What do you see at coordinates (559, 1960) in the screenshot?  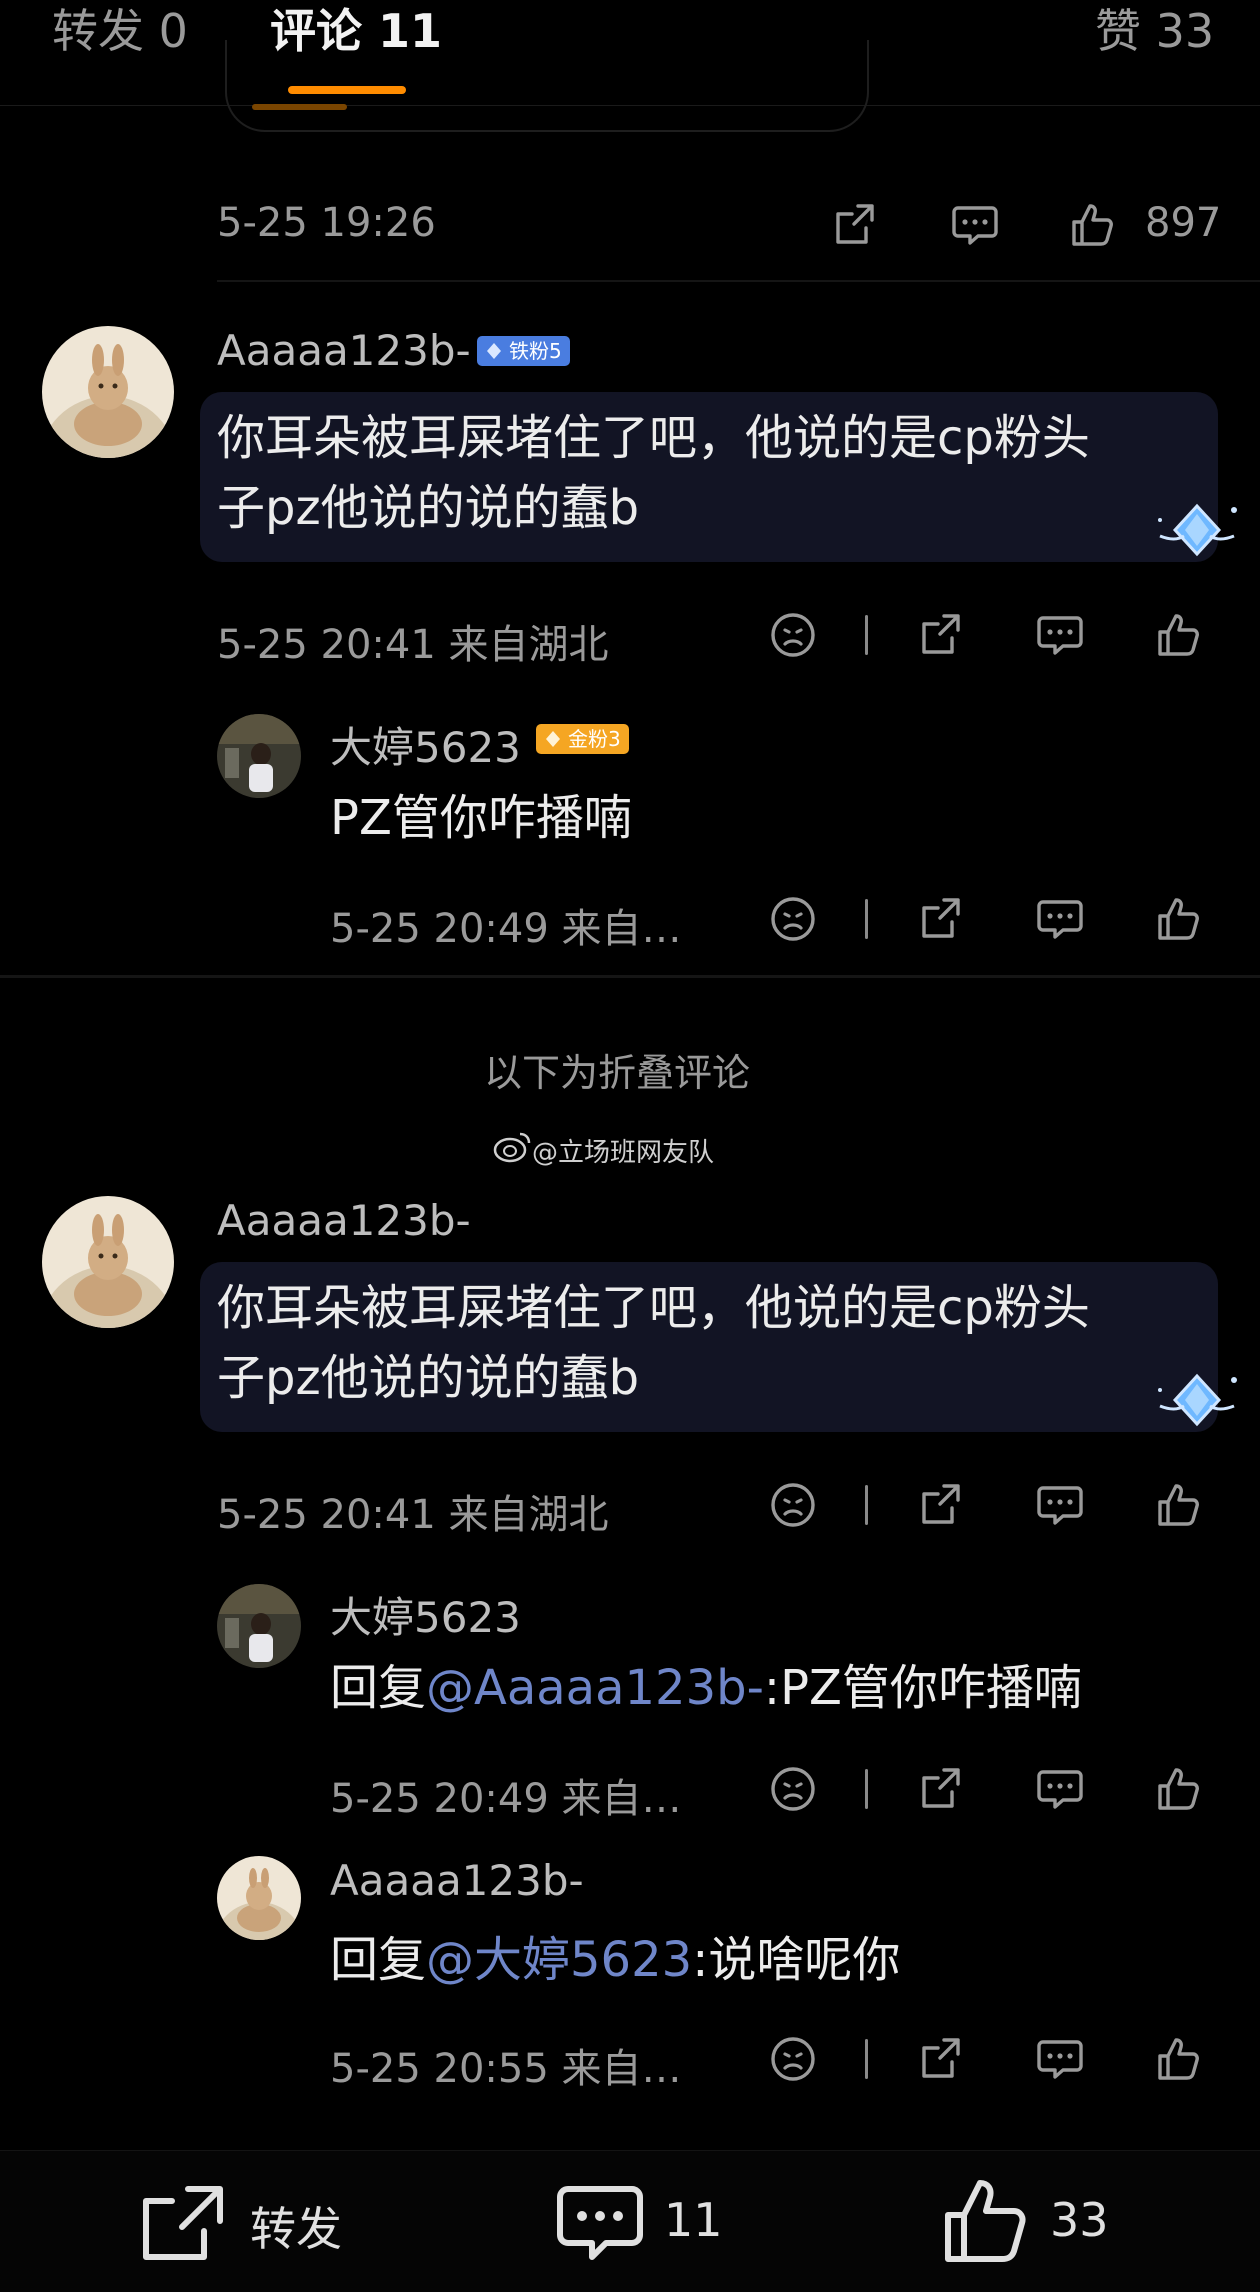 I see `mention-link: @大婷5623` at bounding box center [559, 1960].